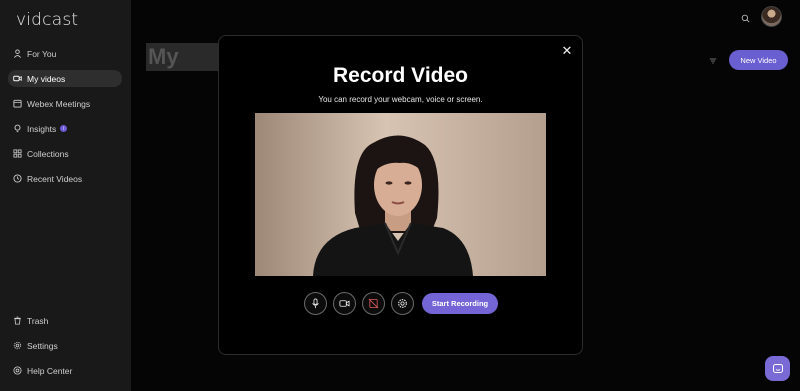  I want to click on filter-icon, so click(713, 61).